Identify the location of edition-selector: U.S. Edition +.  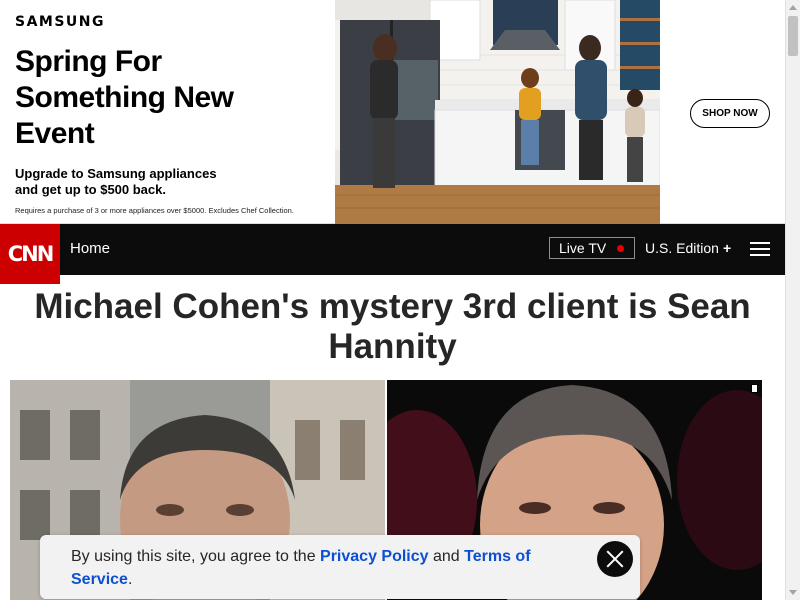
(688, 248).